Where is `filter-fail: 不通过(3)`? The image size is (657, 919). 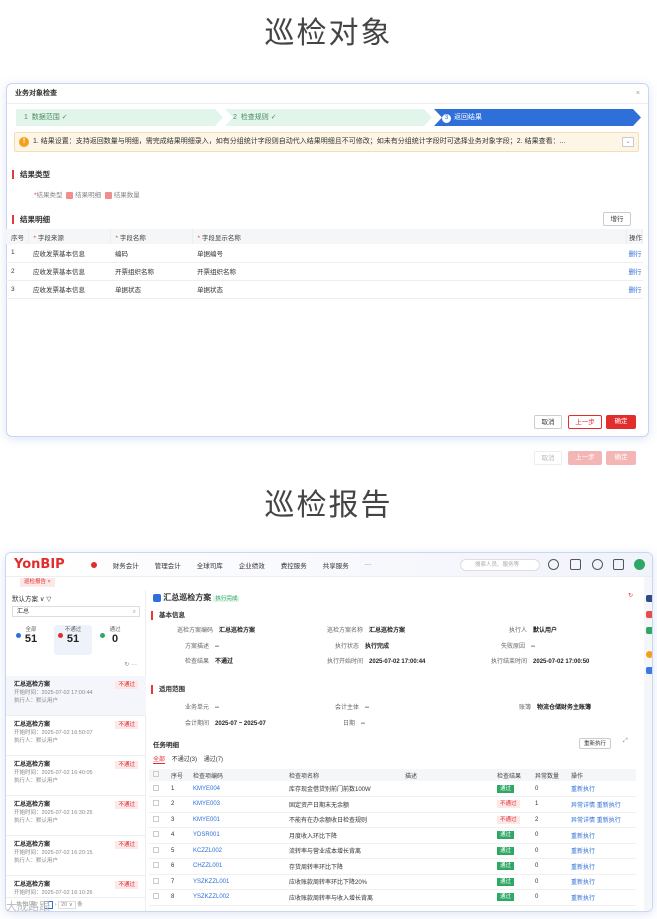
filter-fail: 不通过(3) is located at coordinates (184, 760).